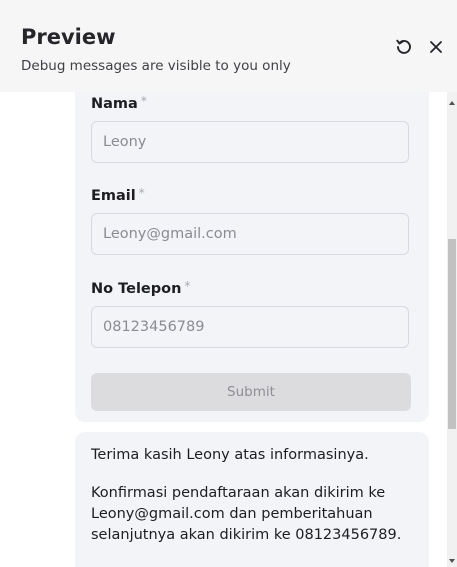 The height and width of the screenshot is (567, 457). Describe the element at coordinates (452, 561) in the screenshot. I see `scroll-down-arrow-icon` at that location.